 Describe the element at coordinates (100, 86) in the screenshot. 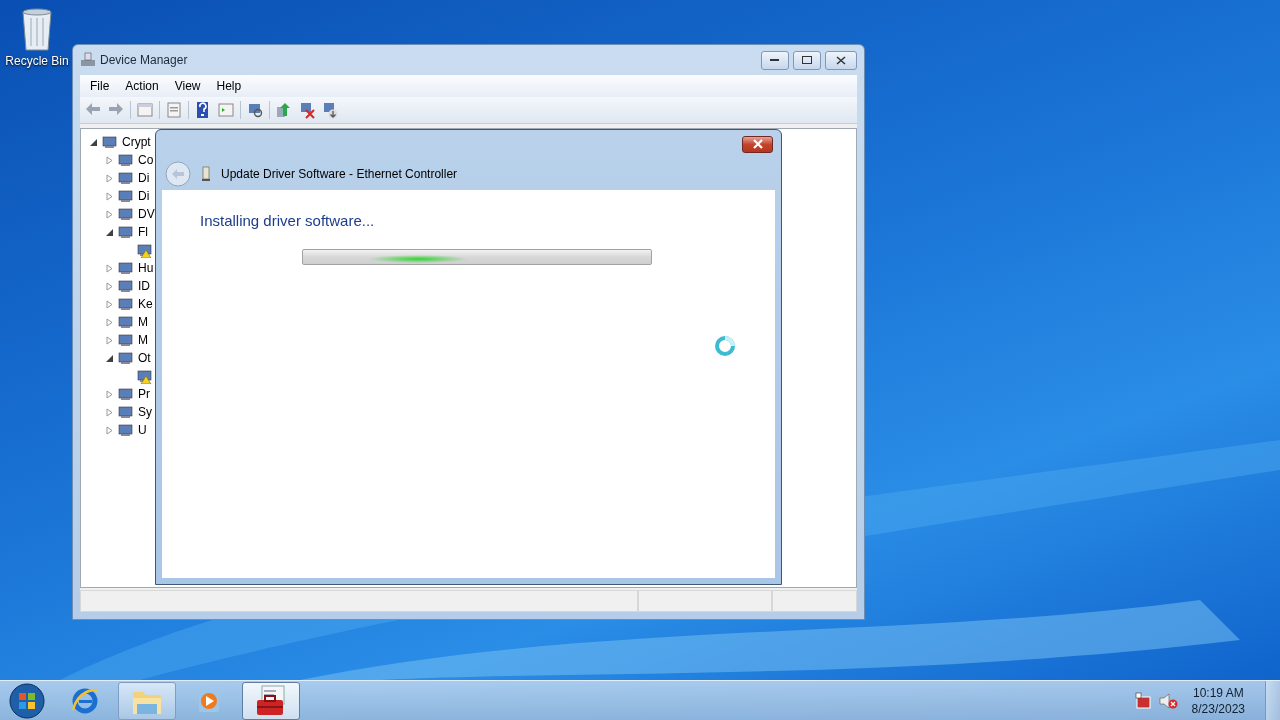

I see `menu-item: File` at that location.